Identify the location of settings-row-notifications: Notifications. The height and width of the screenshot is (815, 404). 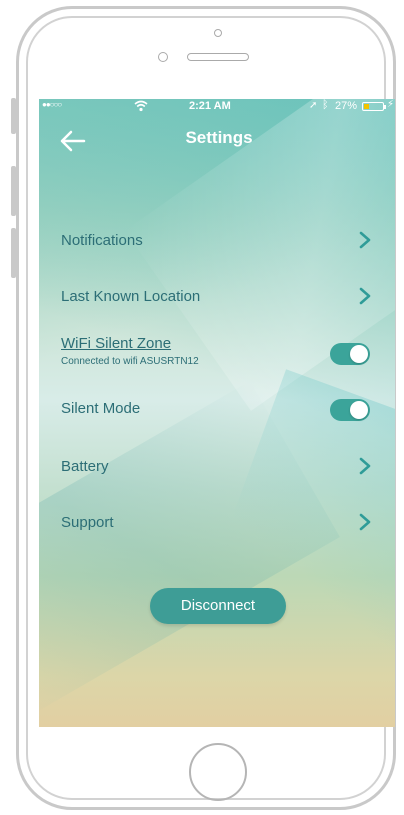
(217, 249).